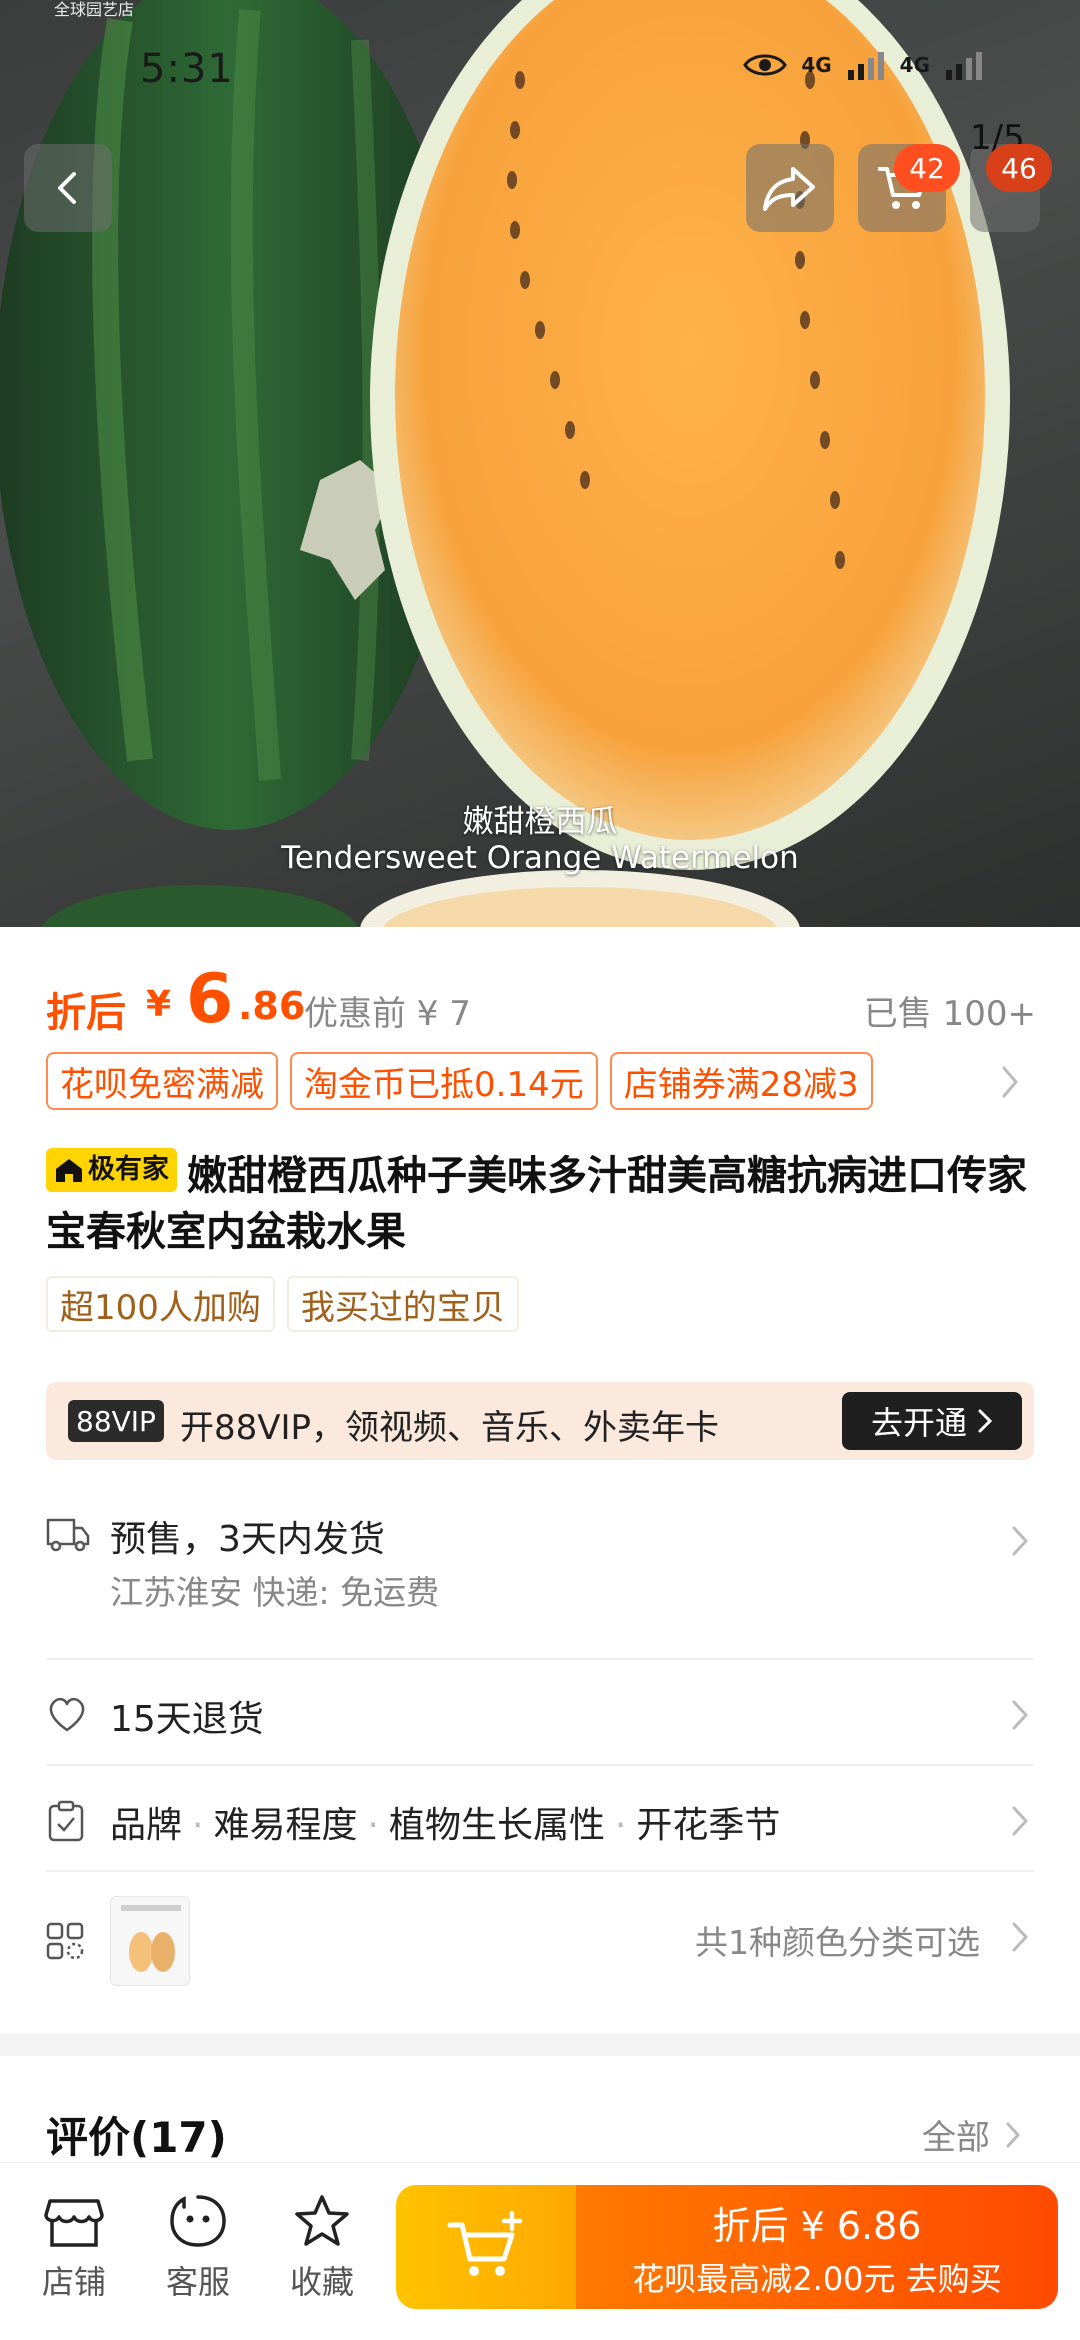 The height and width of the screenshot is (2340, 1080). I want to click on shop-button: 店铺, so click(74, 2248).